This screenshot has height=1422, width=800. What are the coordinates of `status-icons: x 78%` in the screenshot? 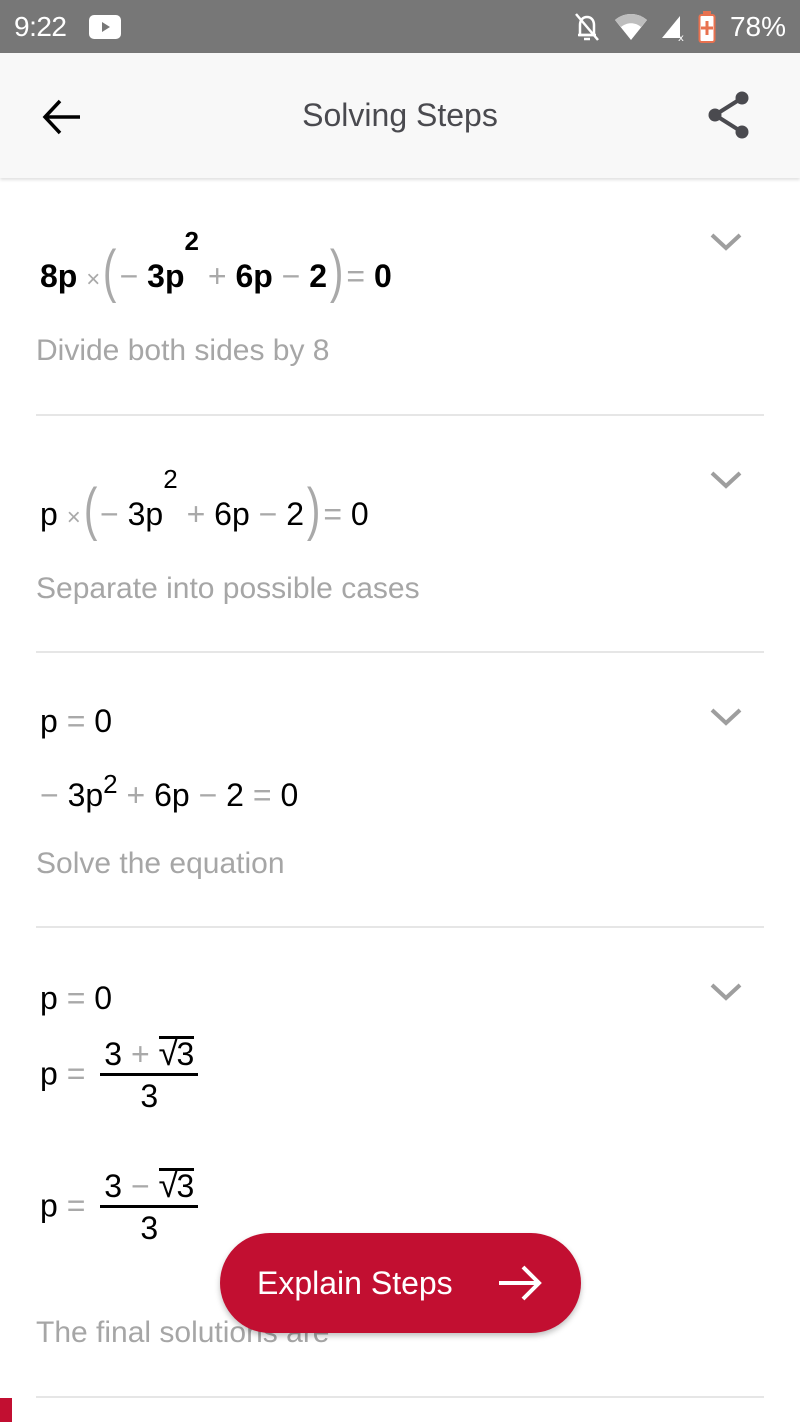 It's located at (679, 27).